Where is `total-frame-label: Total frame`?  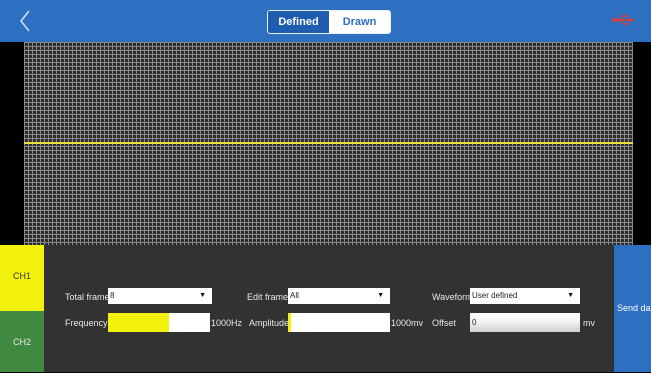
total-frame-label: Total frame is located at coordinates (87, 297).